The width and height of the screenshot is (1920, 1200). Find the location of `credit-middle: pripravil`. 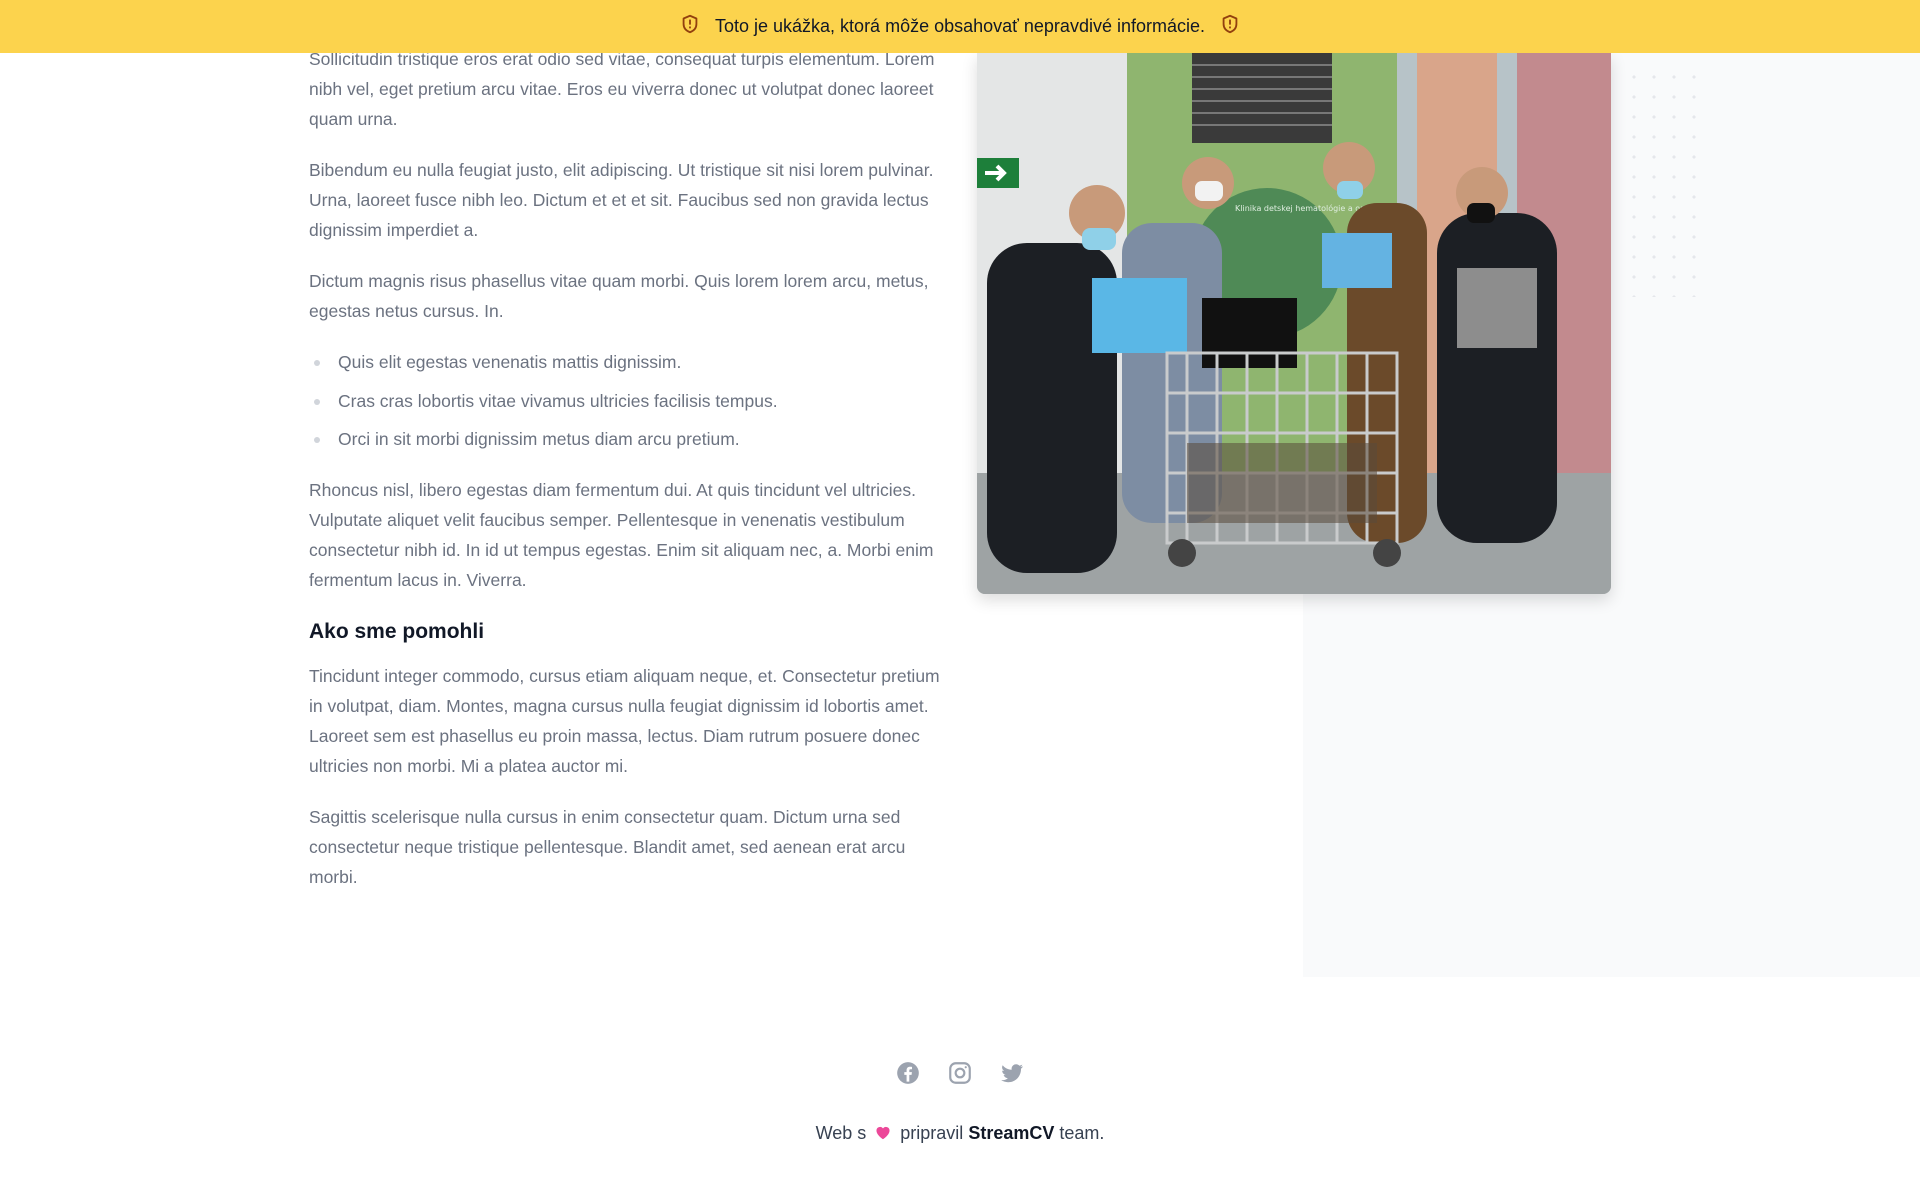

credit-middle: pripravil is located at coordinates (932, 1133).